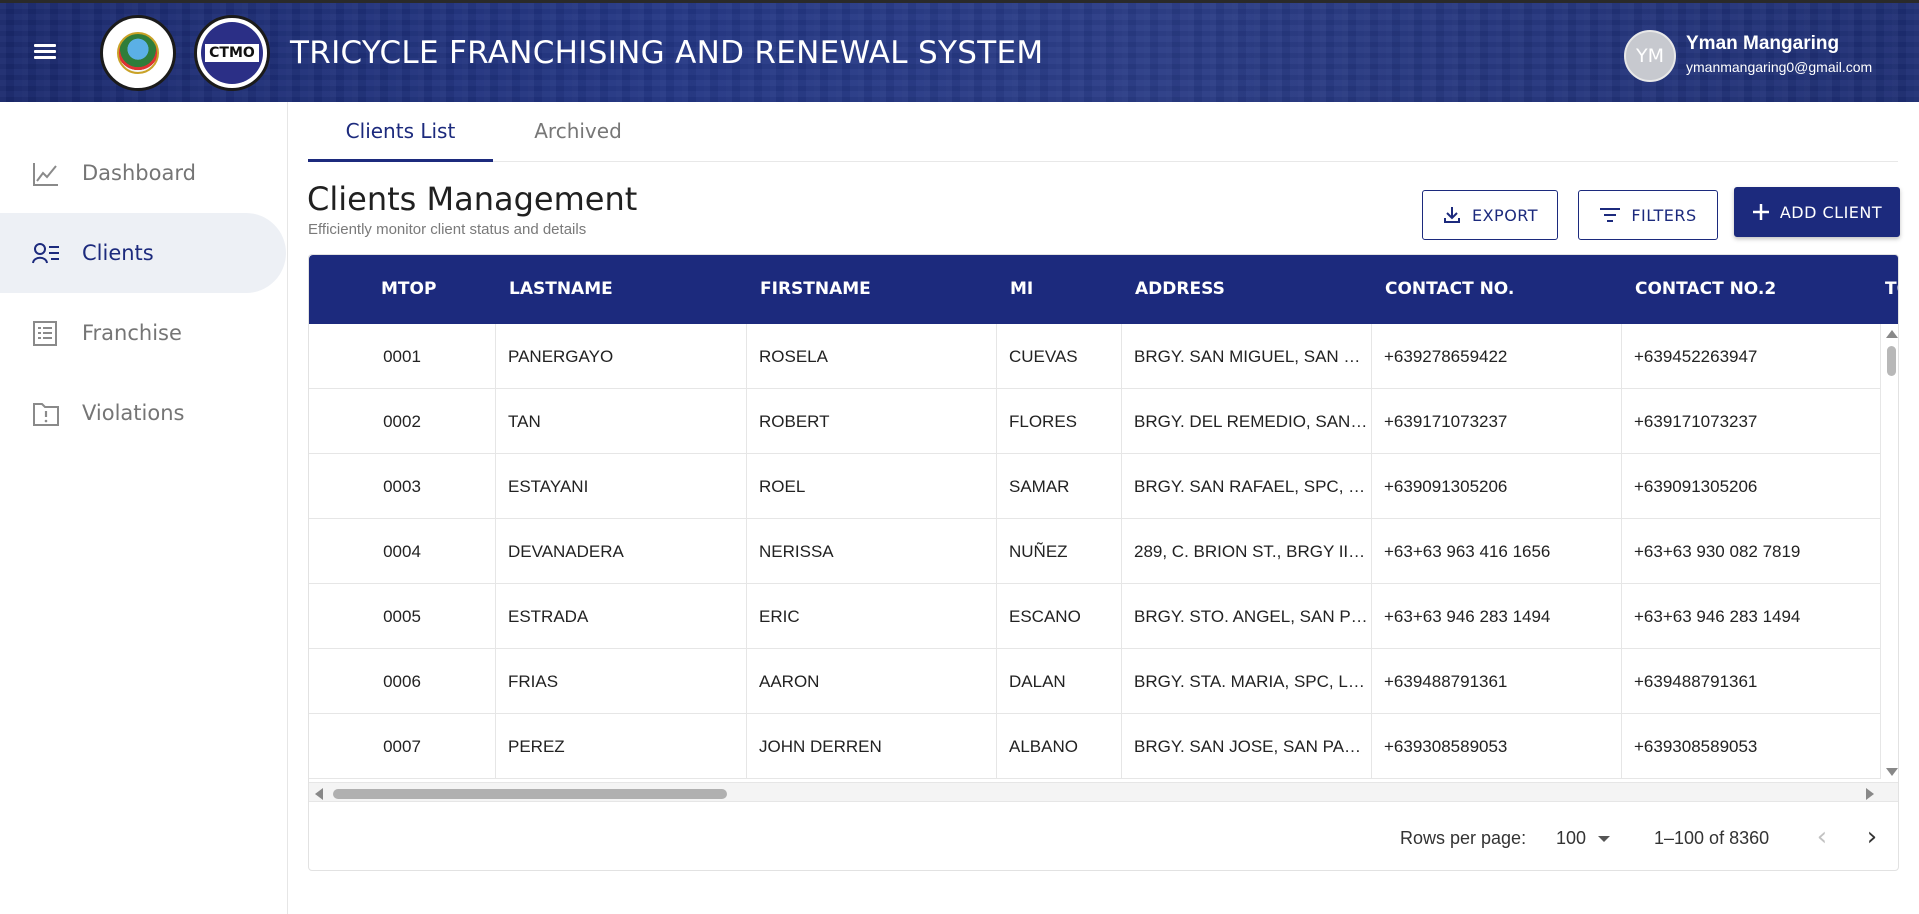 The height and width of the screenshot is (914, 1919). What do you see at coordinates (872, 681) in the screenshot?
I see `cell-firstname: AARON` at bounding box center [872, 681].